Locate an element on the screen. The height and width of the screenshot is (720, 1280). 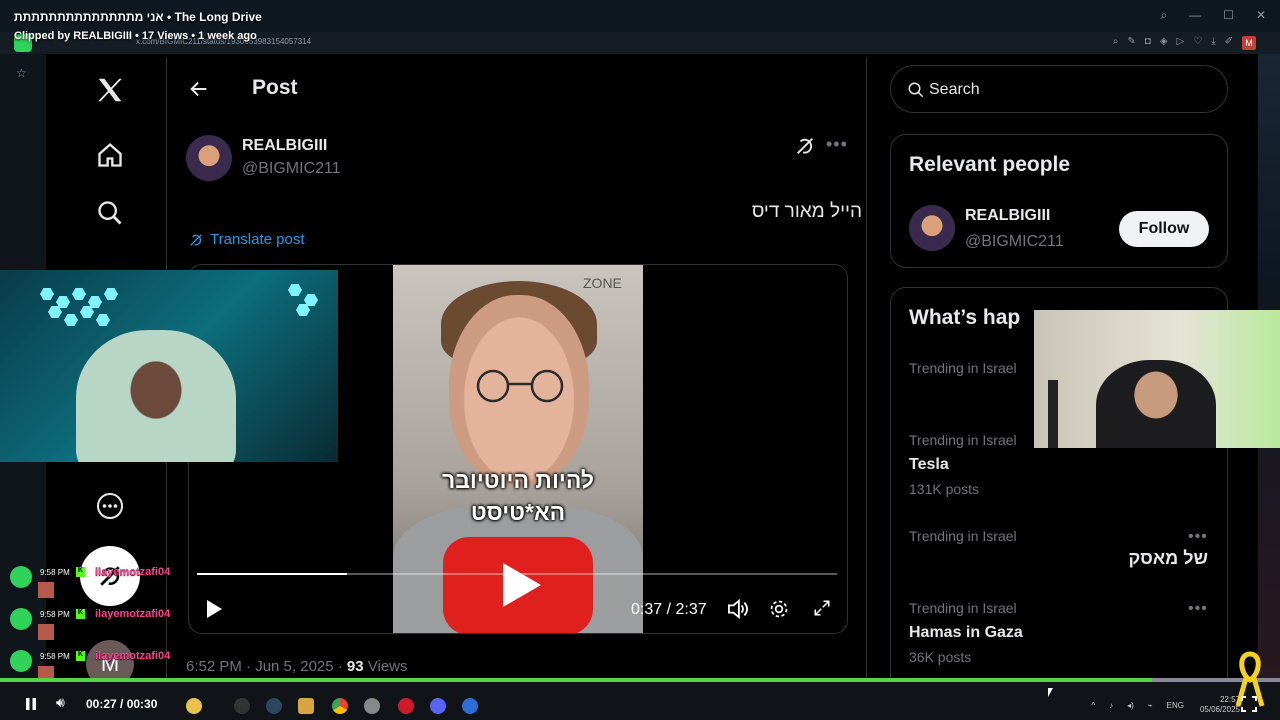
translate-label: Translate post is located at coordinates (257, 239).